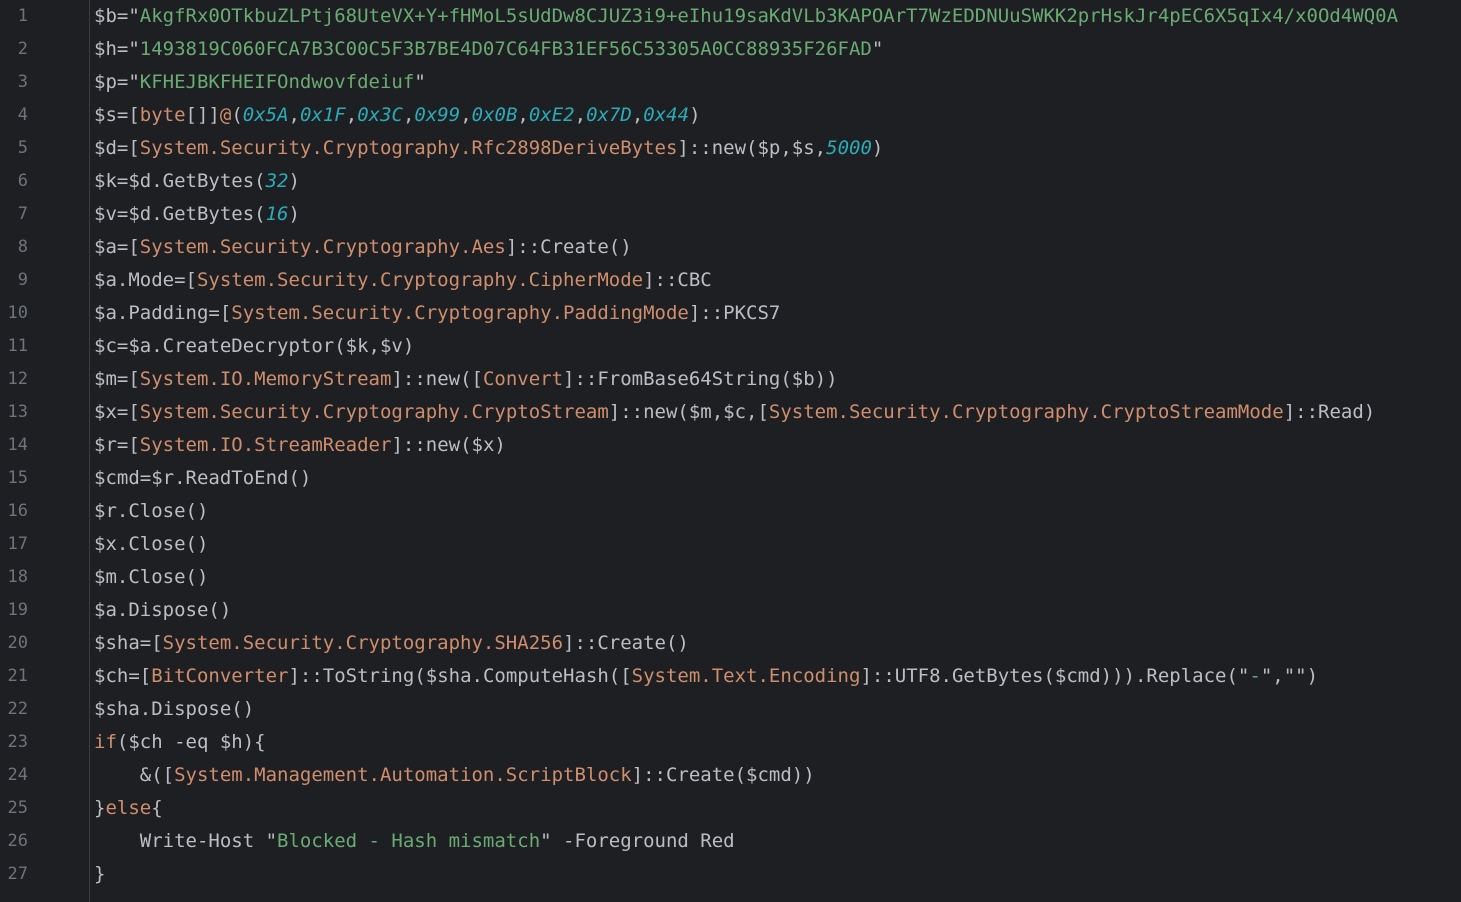  I want to click on code-line: $v=$d.GetBytes(16), so click(197, 214).